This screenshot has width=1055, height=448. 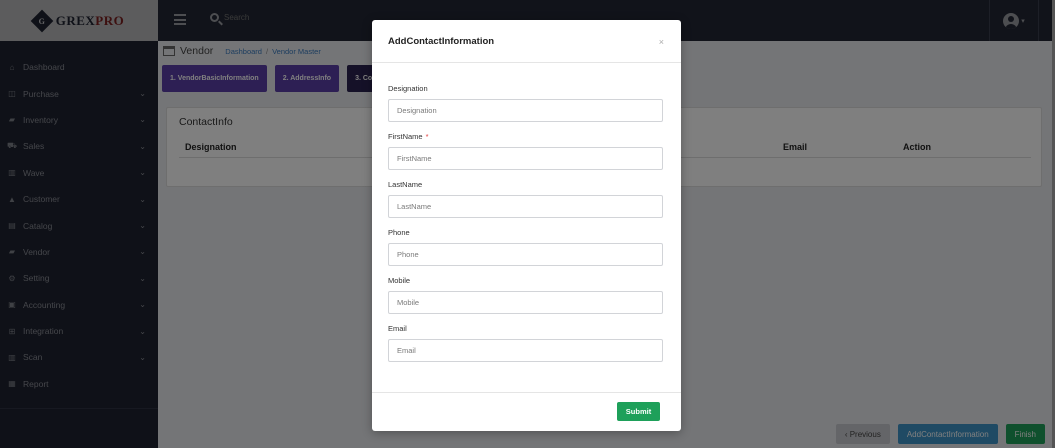 I want to click on designation-label: Designation, so click(x=408, y=88).